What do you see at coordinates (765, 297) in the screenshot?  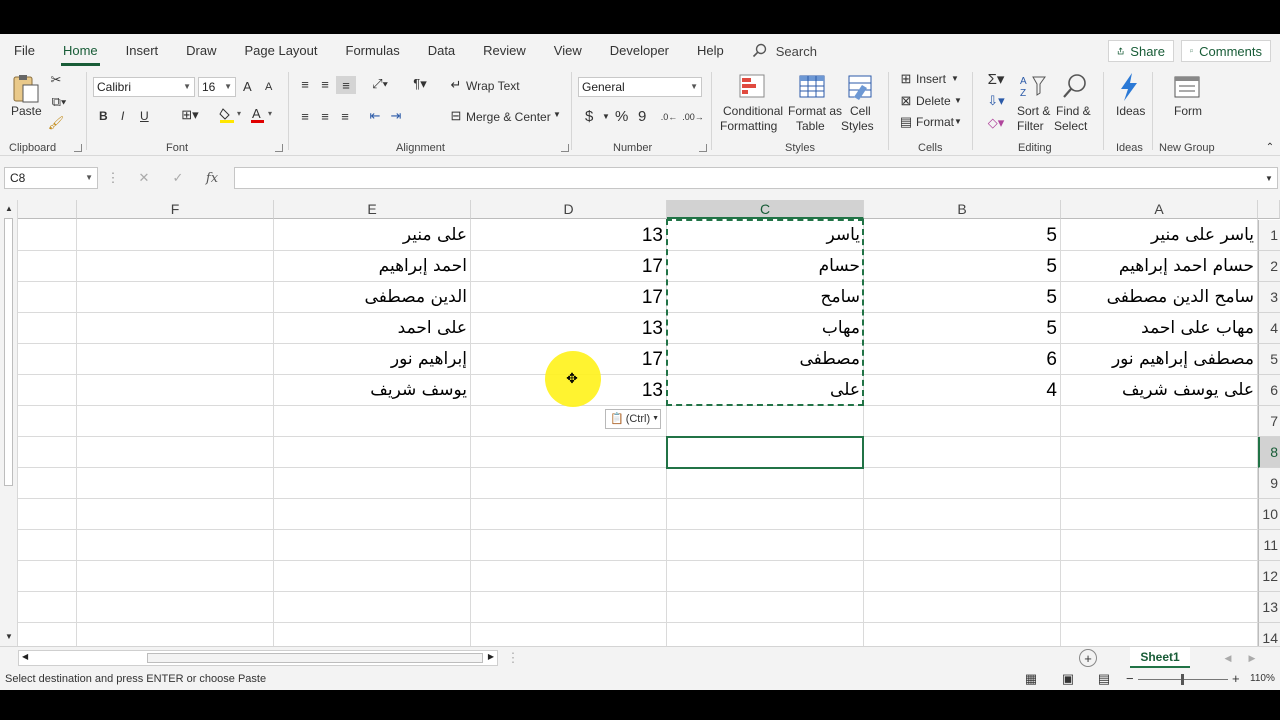 I see `cell-c3: سامح` at bounding box center [765, 297].